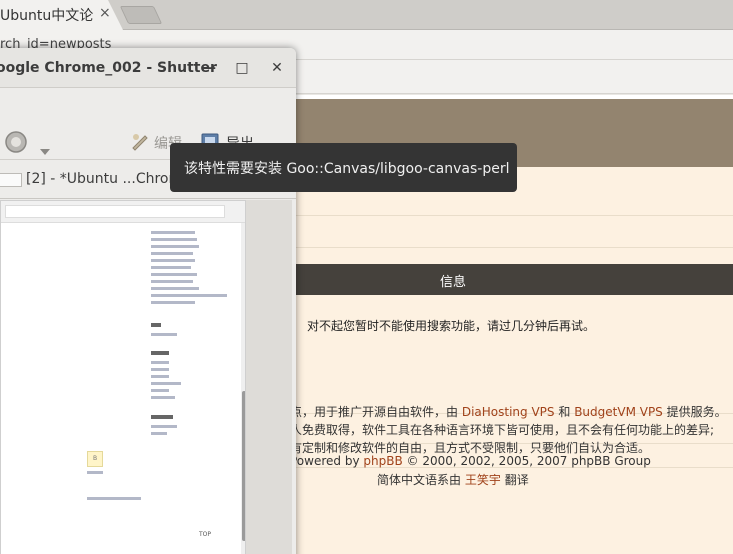 Image resolution: width=733 pixels, height=554 pixels. Describe the element at coordinates (205, 534) in the screenshot. I see `preview-top-link: TOP` at that location.